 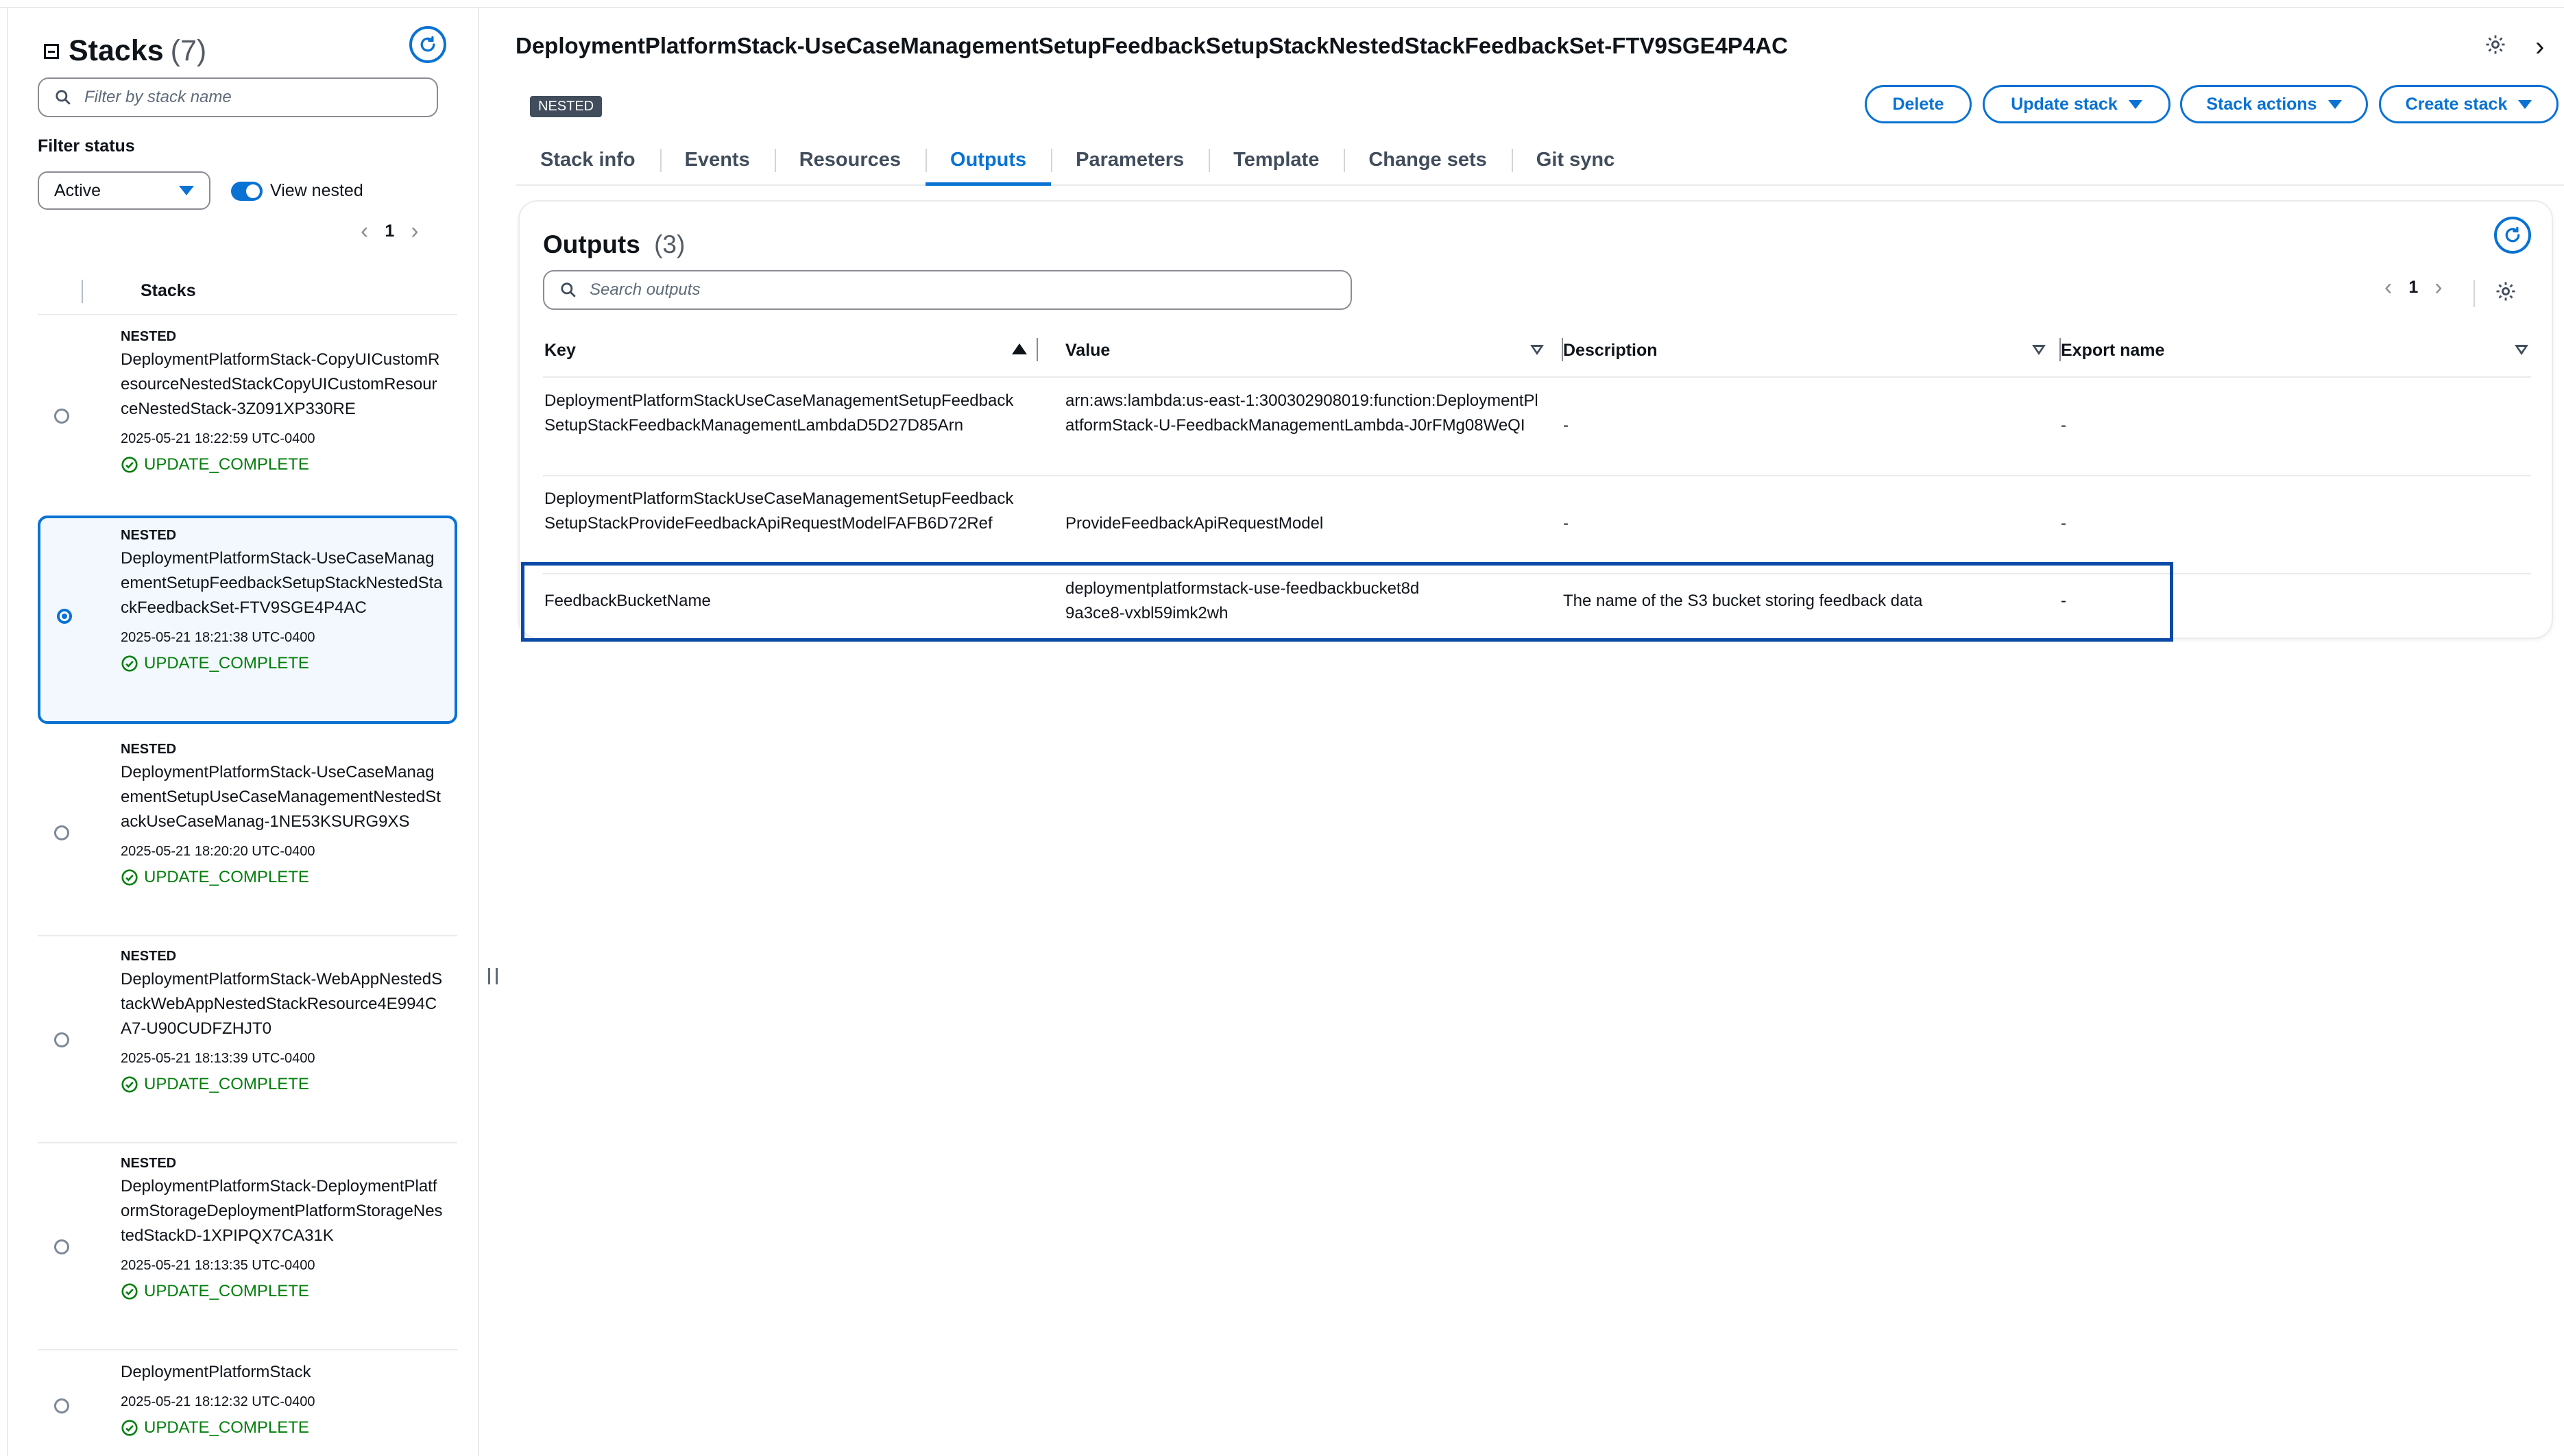 What do you see at coordinates (2474, 293) in the screenshot?
I see `pagination-separator` at bounding box center [2474, 293].